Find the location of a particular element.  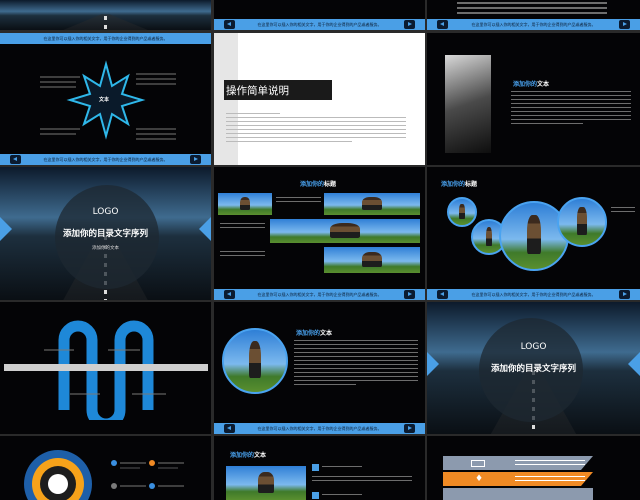

slide-thumbnail: 操作简单说明 is located at coordinates (319, 99).